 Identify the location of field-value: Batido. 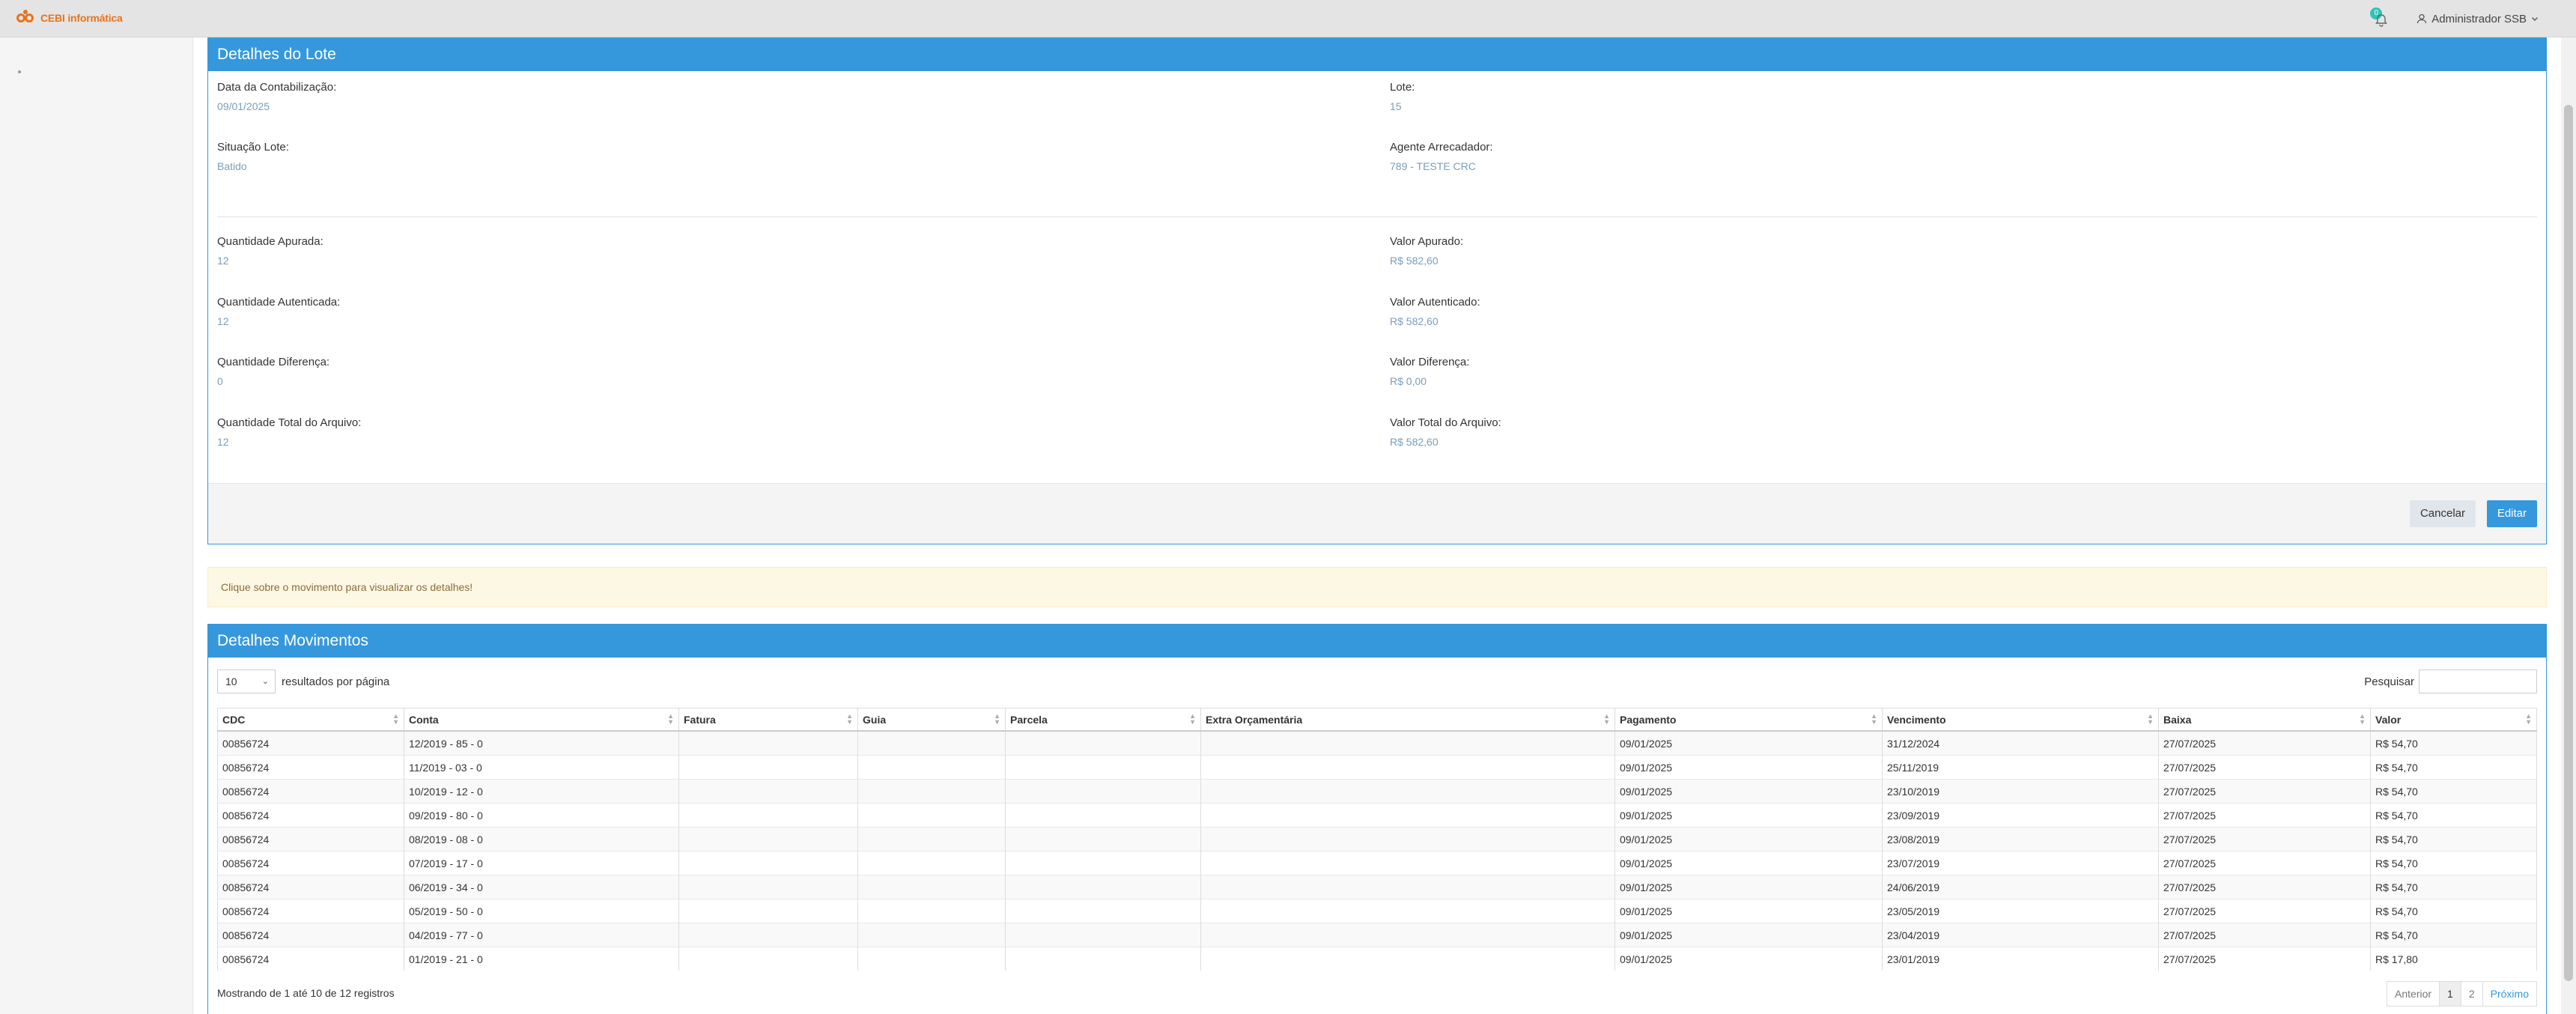
(232, 166).